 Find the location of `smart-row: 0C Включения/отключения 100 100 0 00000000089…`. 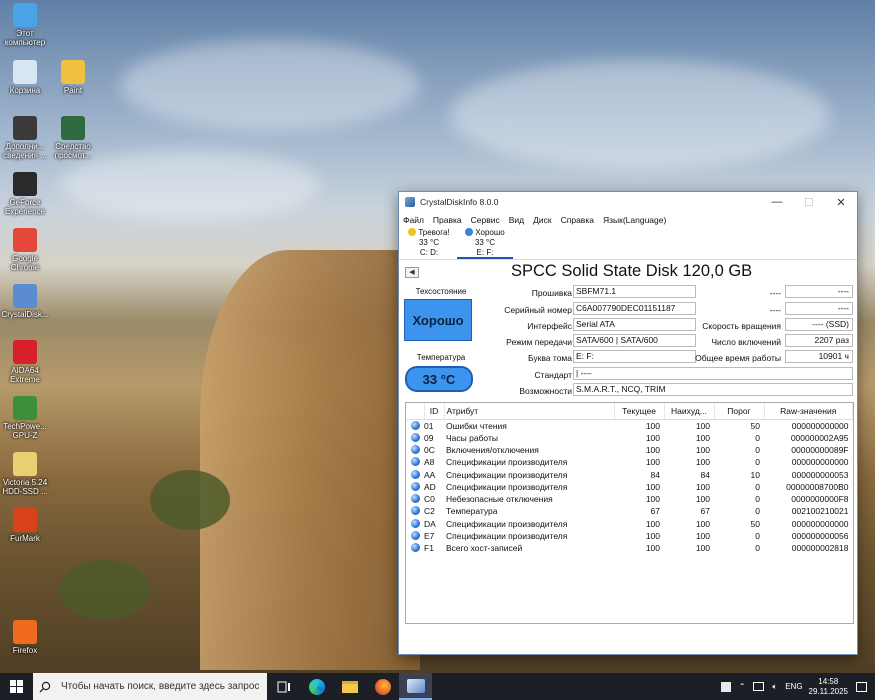

smart-row: 0C Включения/отключения 100 100 0 00000000089… is located at coordinates (629, 450).